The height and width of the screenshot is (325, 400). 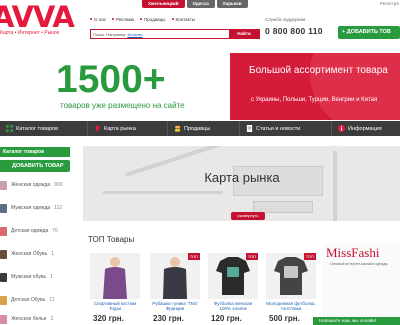 What do you see at coordinates (294, 31) in the screenshot?
I see `support-phone: 0 800 800 110` at bounding box center [294, 31].